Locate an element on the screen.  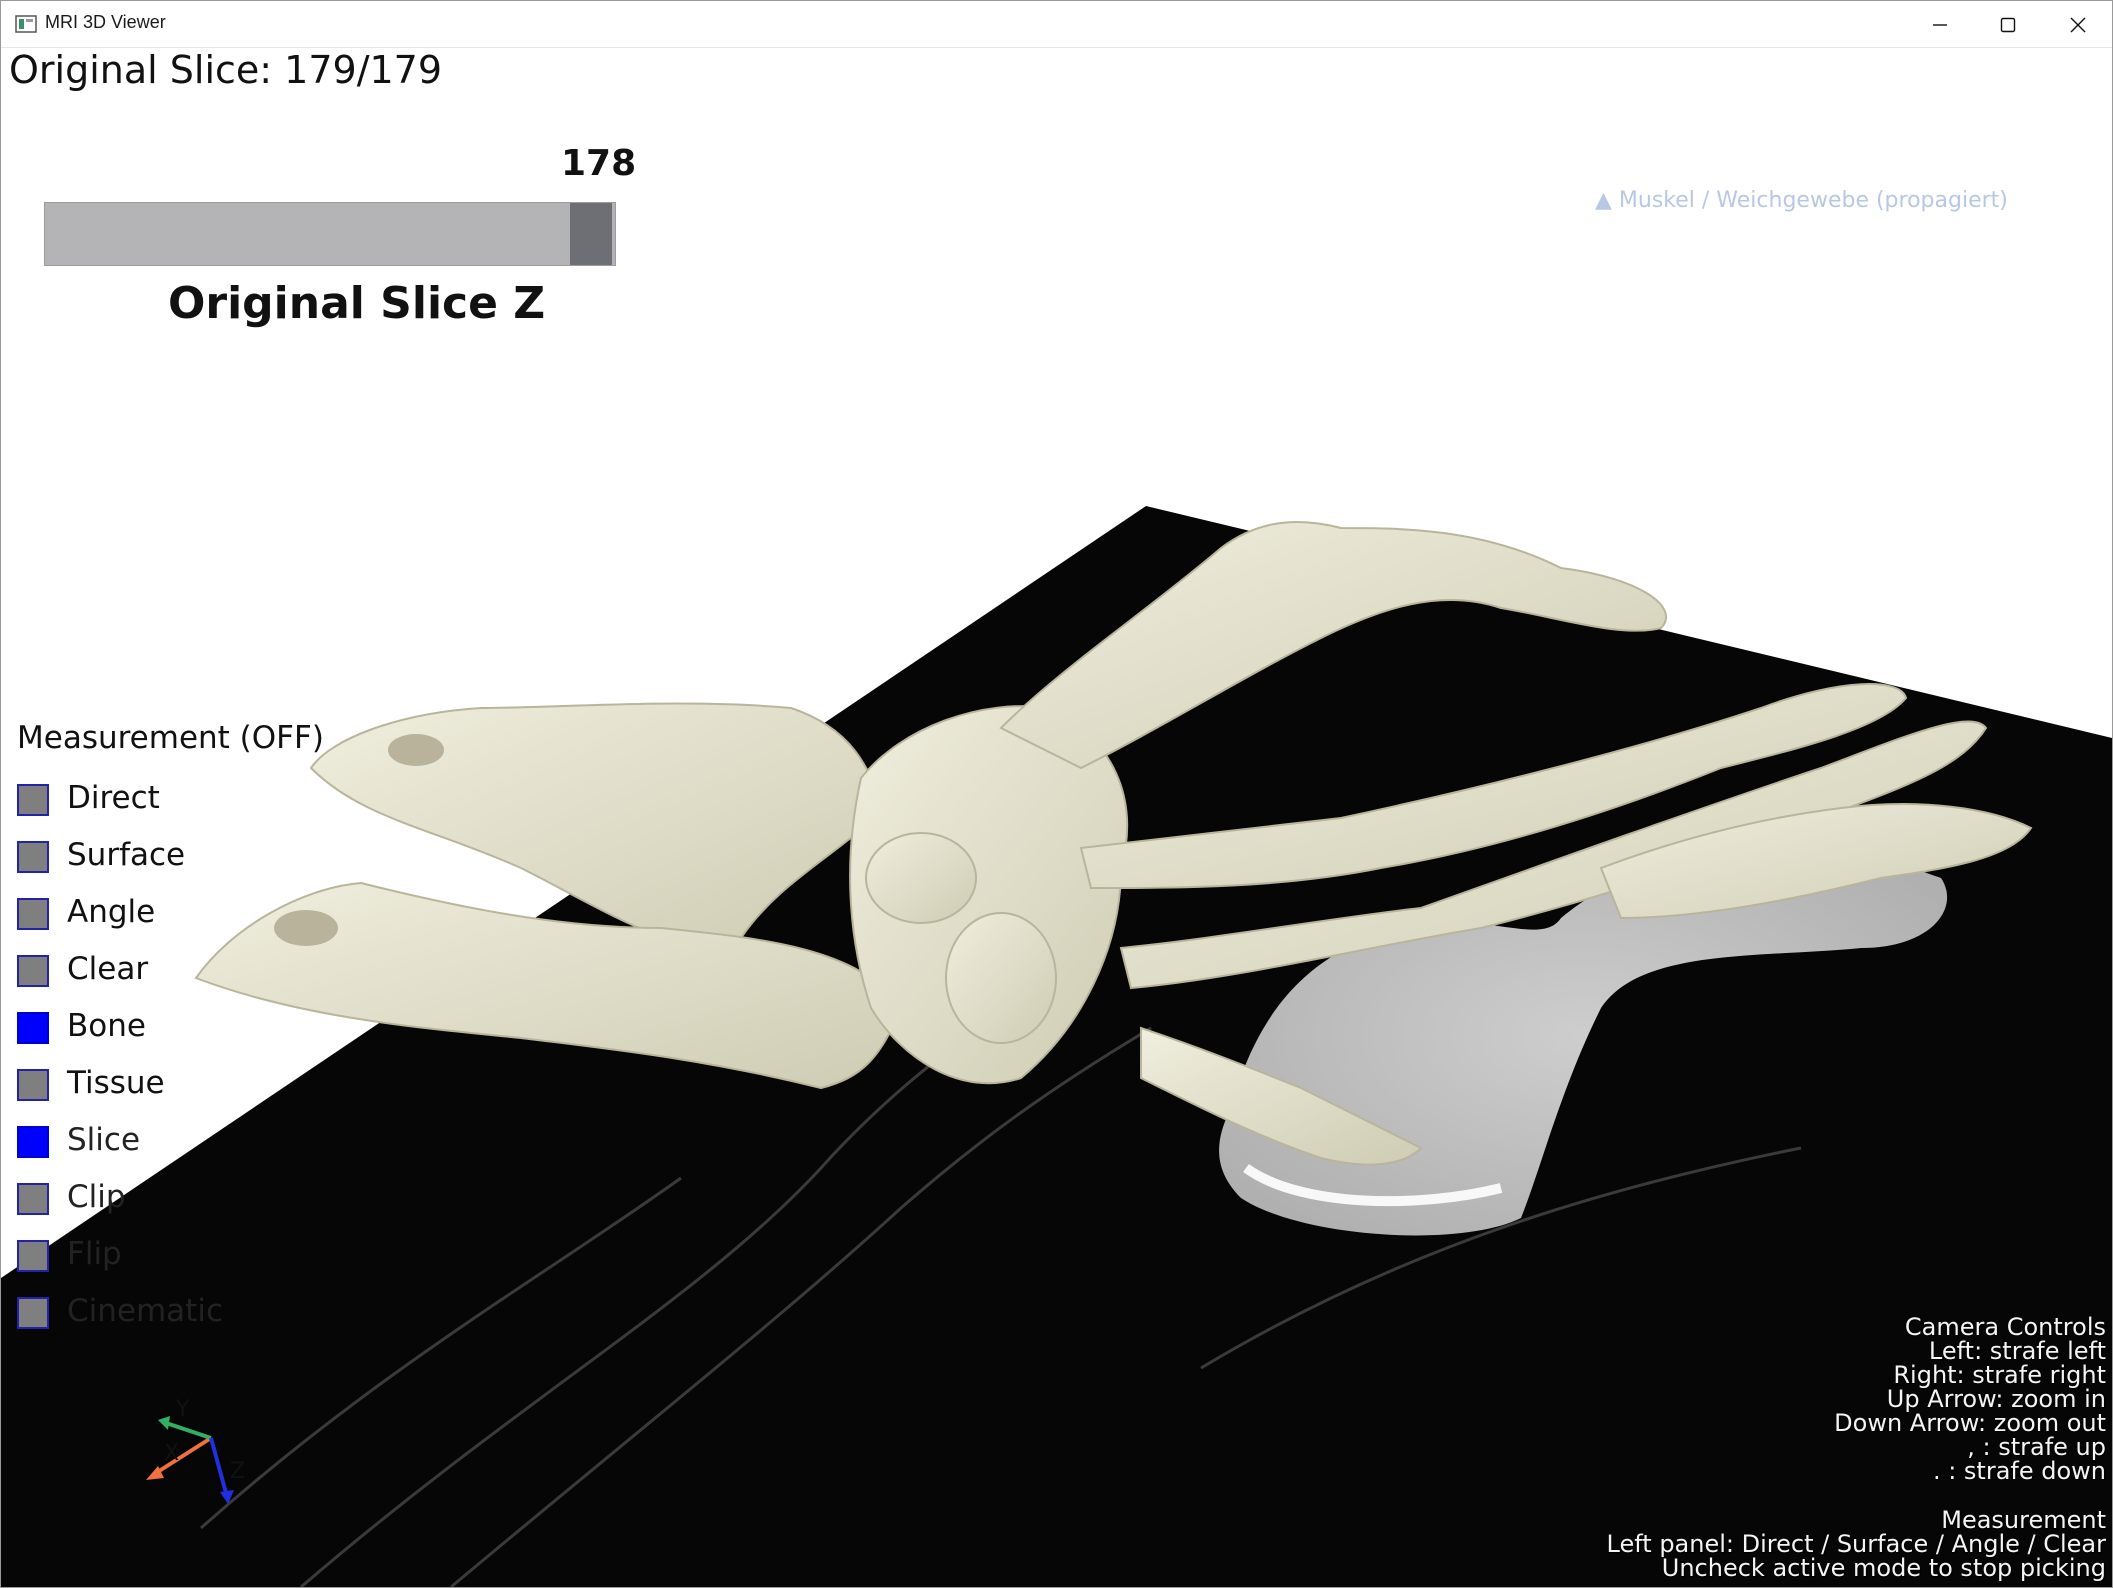
maximize-icon is located at coordinates (2008, 25).